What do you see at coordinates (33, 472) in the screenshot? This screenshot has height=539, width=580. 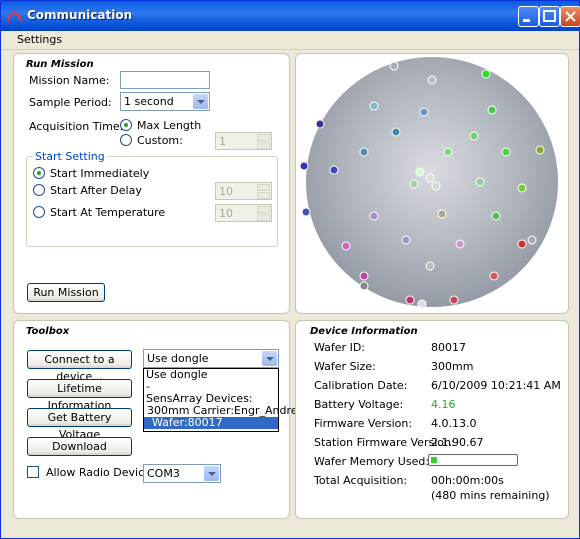 I see `allow-radio-checkbox` at bounding box center [33, 472].